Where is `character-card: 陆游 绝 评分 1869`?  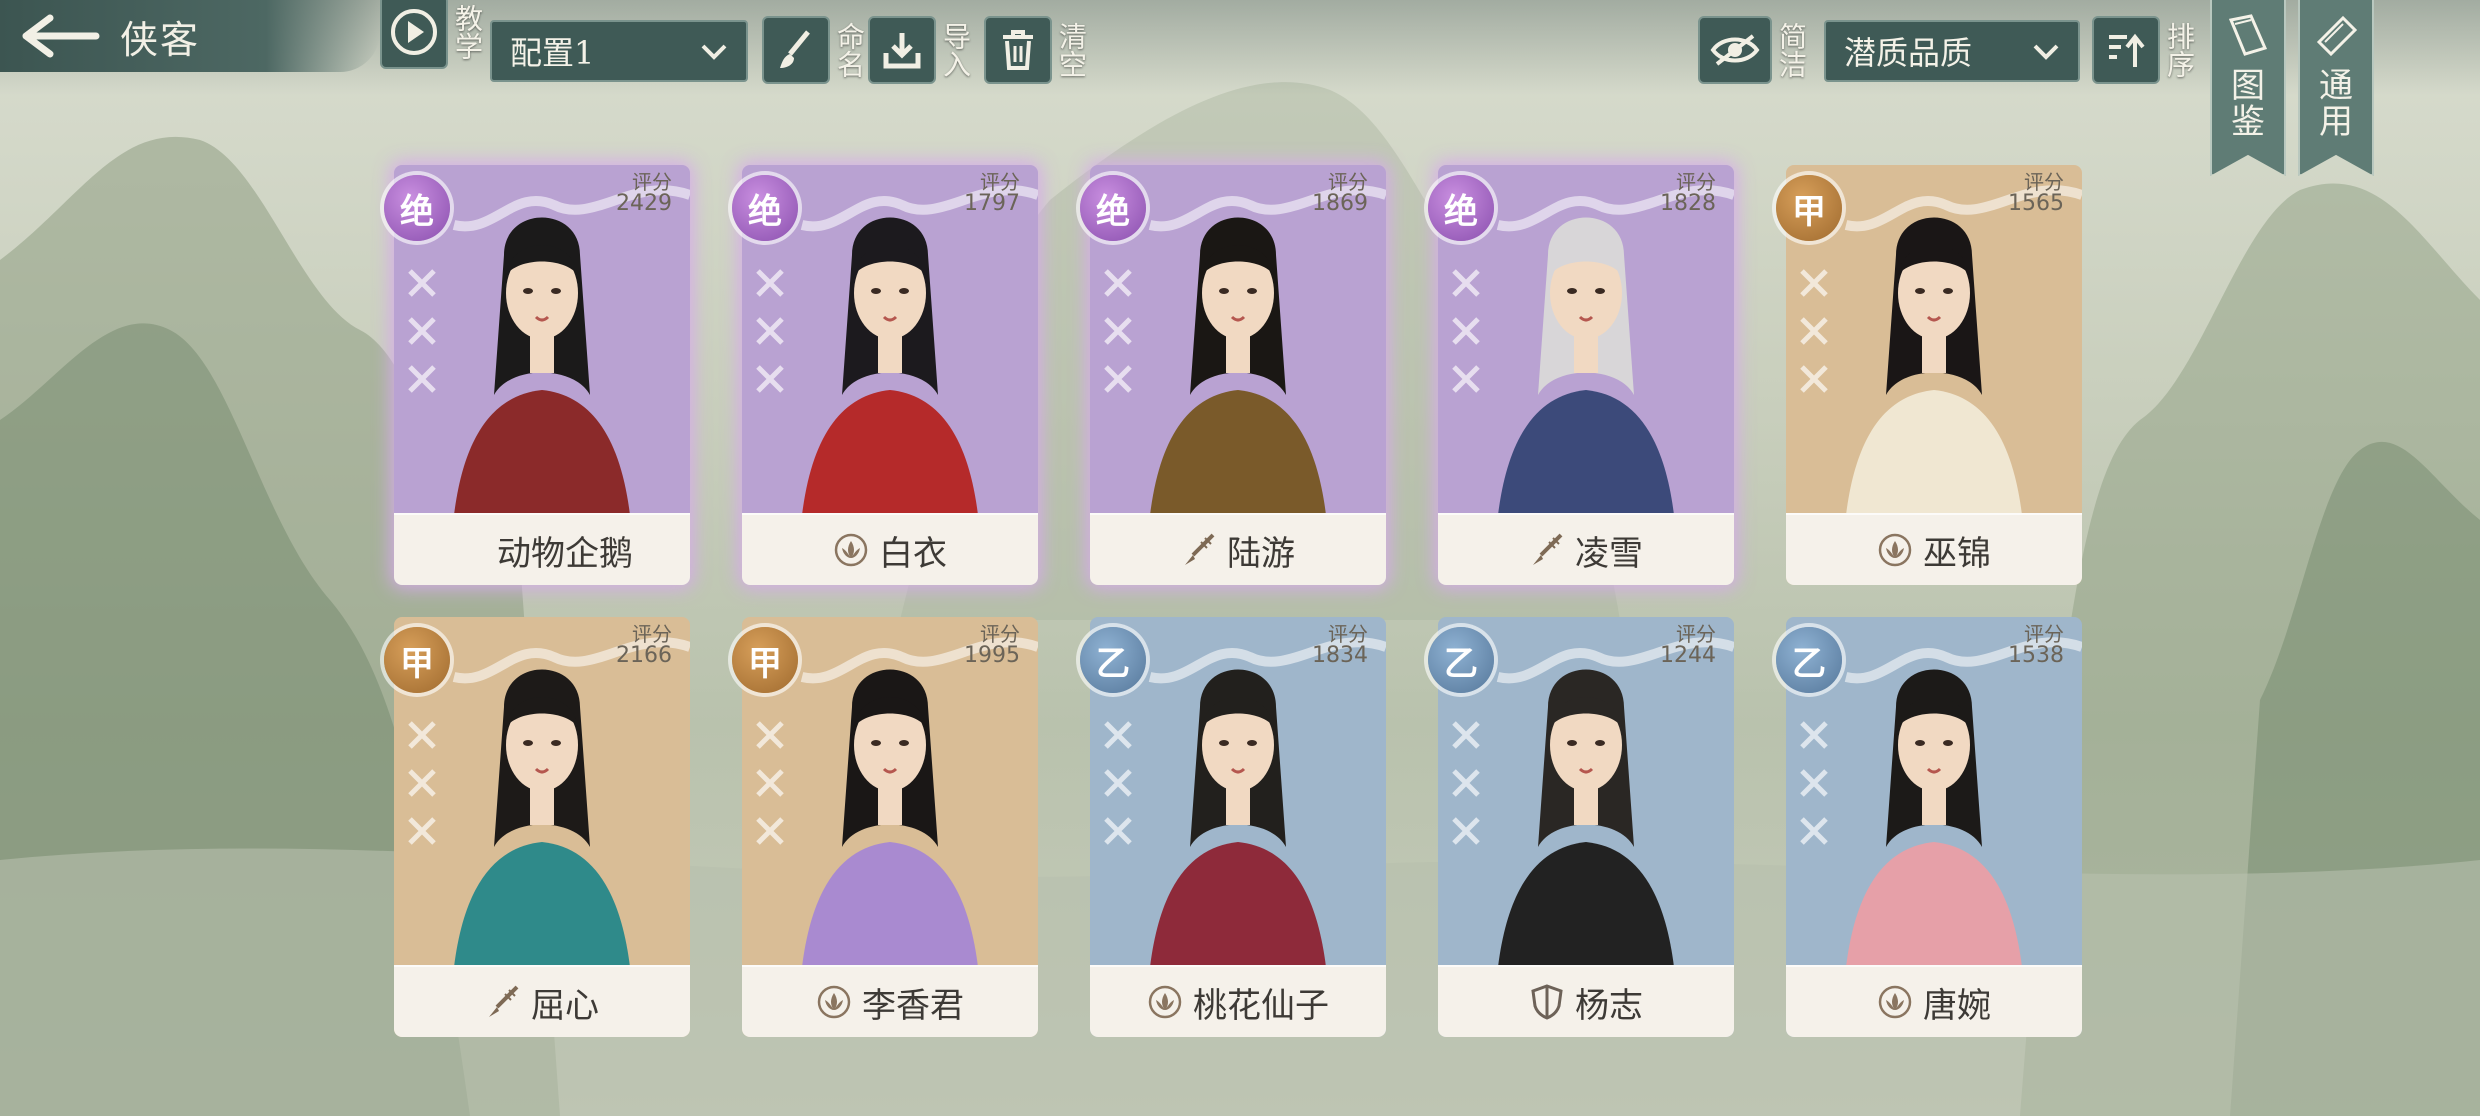
character-card: 陆游 绝 评分 1869 is located at coordinates (1233, 375).